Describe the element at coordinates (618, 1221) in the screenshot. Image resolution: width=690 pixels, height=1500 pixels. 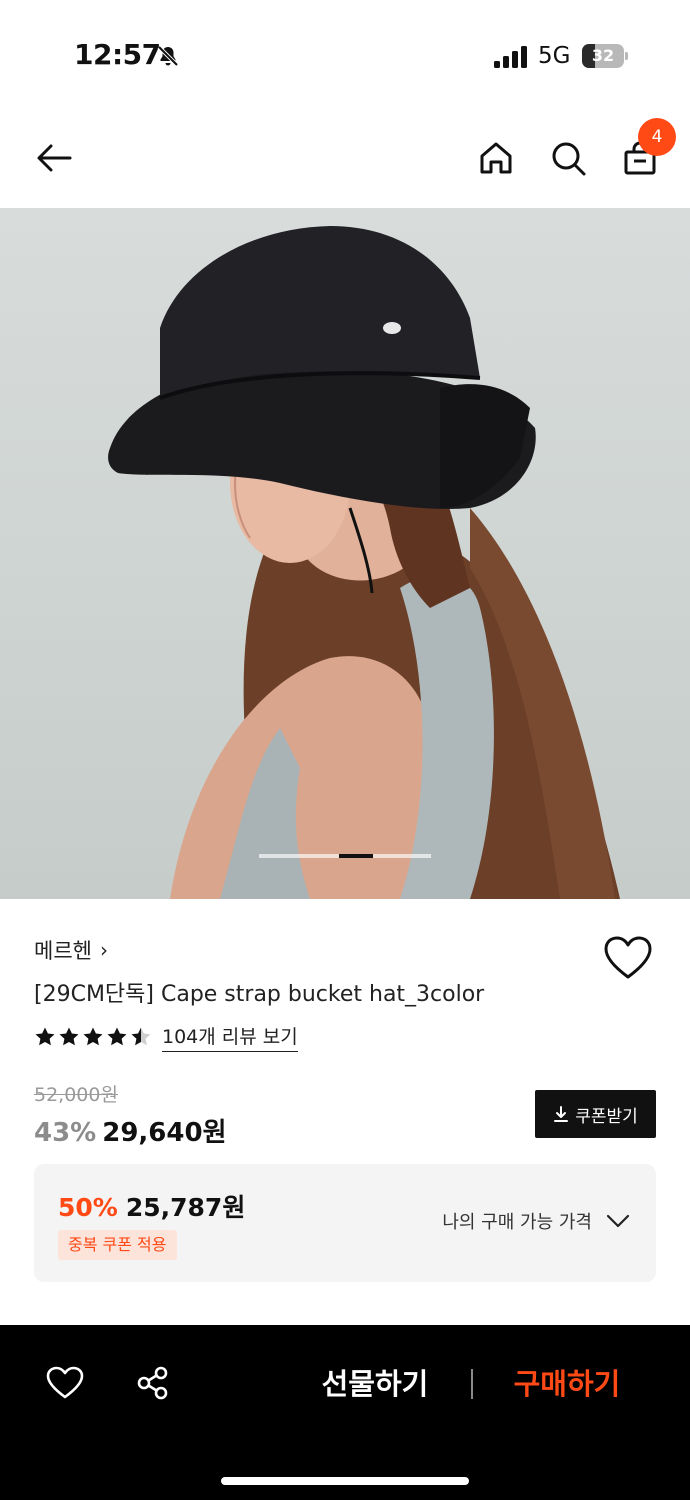
I see `chevron-down-icon` at that location.